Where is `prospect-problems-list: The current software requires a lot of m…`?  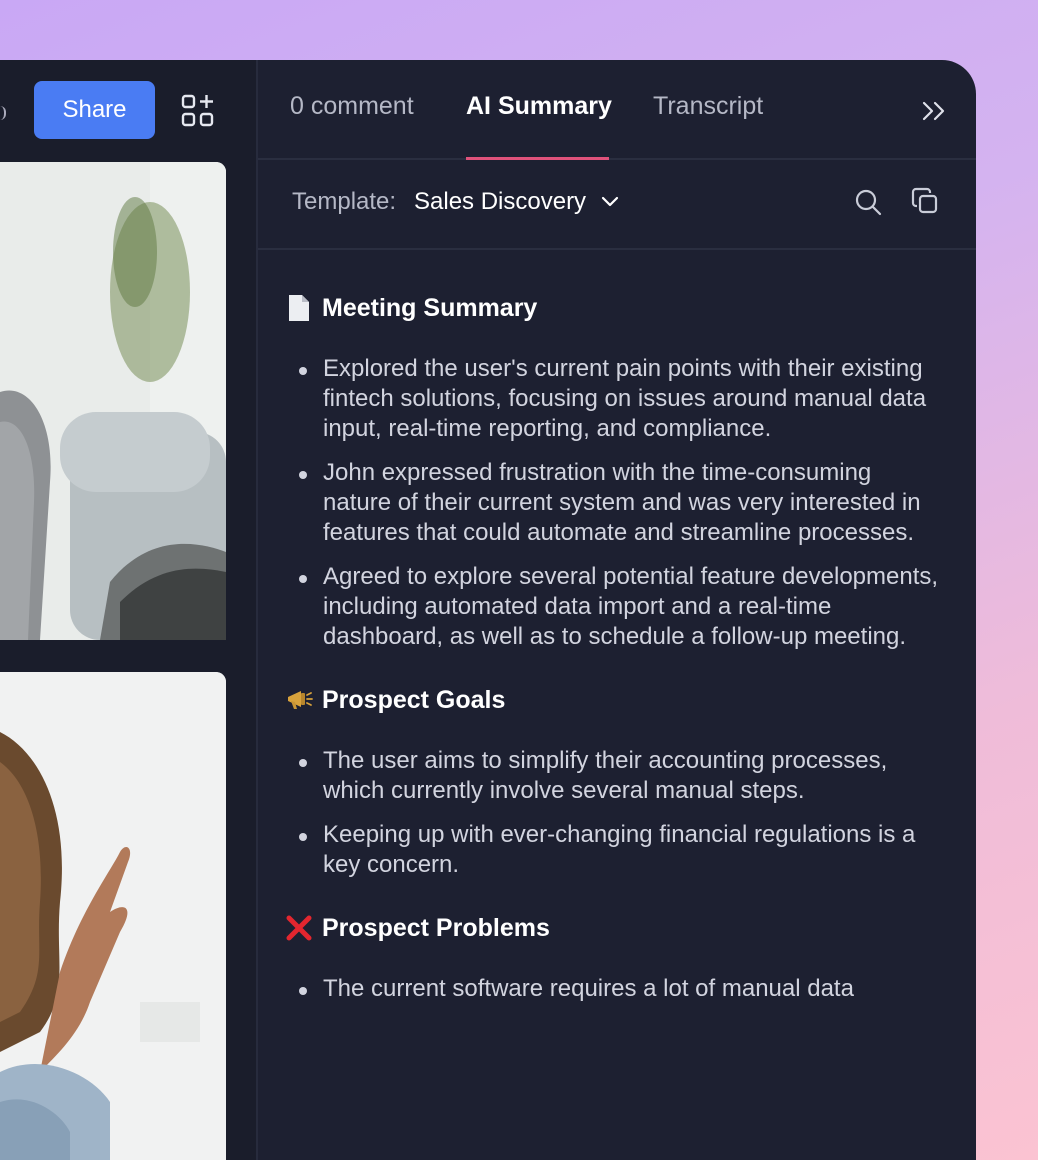 prospect-problems-list: The current software requires a lot of m… is located at coordinates (614, 989).